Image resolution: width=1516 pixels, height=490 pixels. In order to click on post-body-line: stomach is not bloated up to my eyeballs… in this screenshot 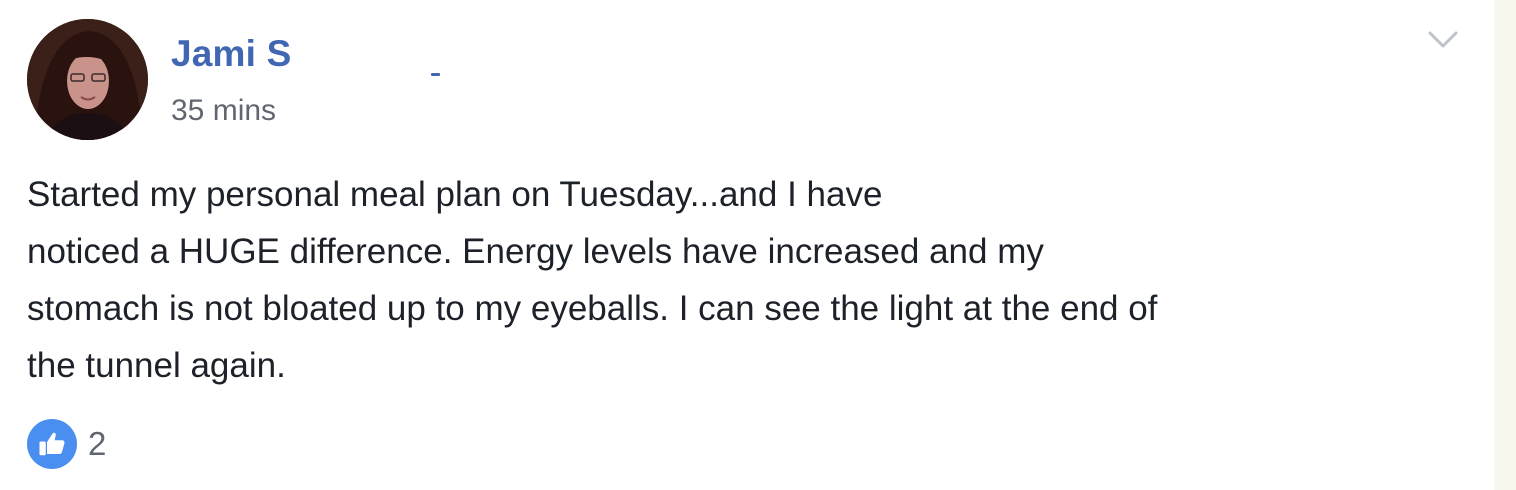, I will do `click(592, 308)`.